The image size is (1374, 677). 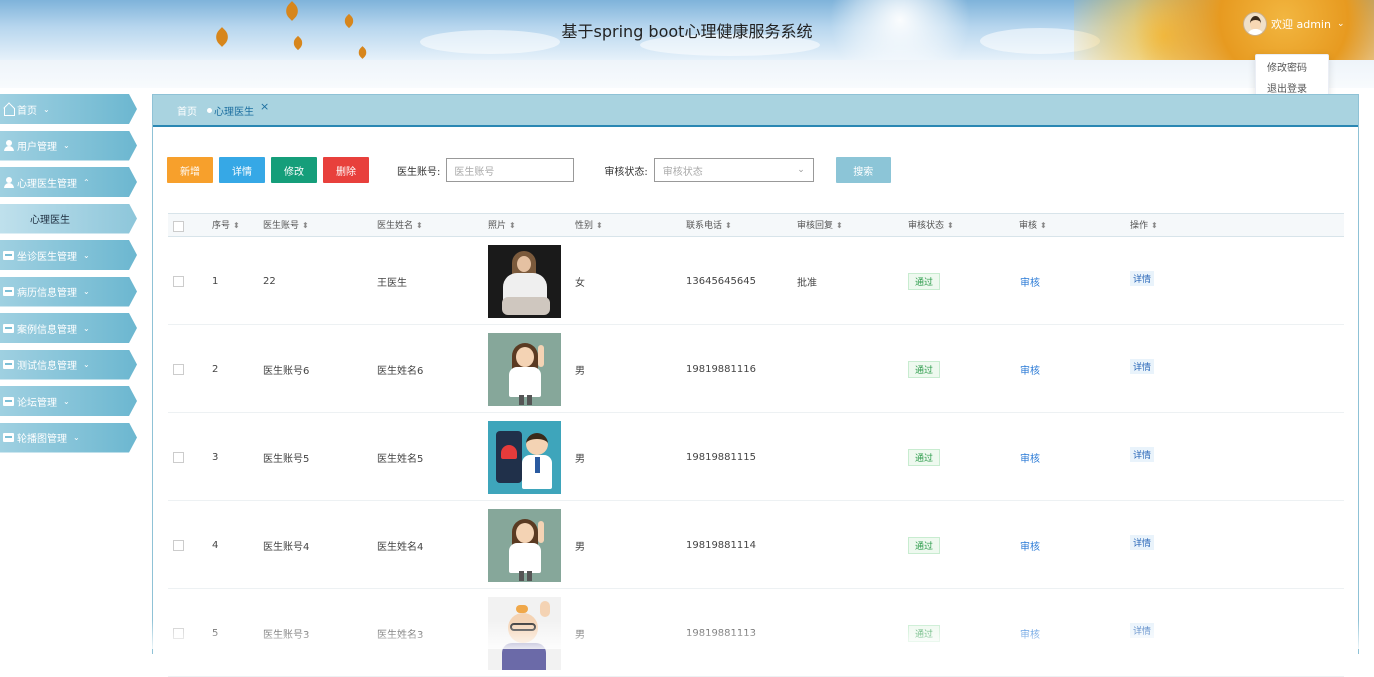 What do you see at coordinates (626, 172) in the screenshot?
I see `status-label: 审核状态:` at bounding box center [626, 172].